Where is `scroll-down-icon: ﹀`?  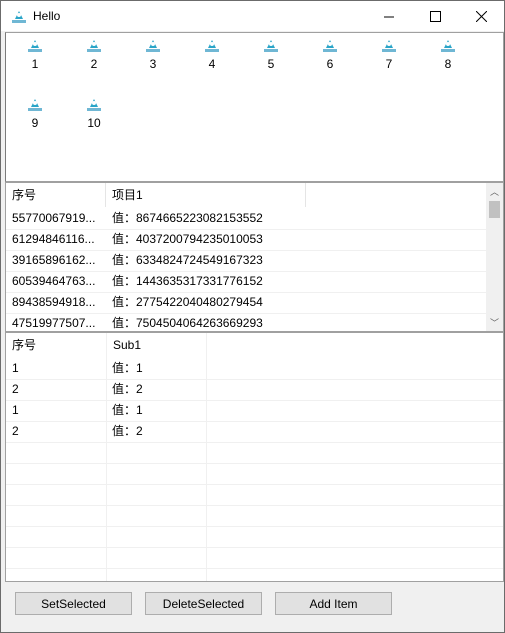 scroll-down-icon: ﹀ is located at coordinates (494, 322).